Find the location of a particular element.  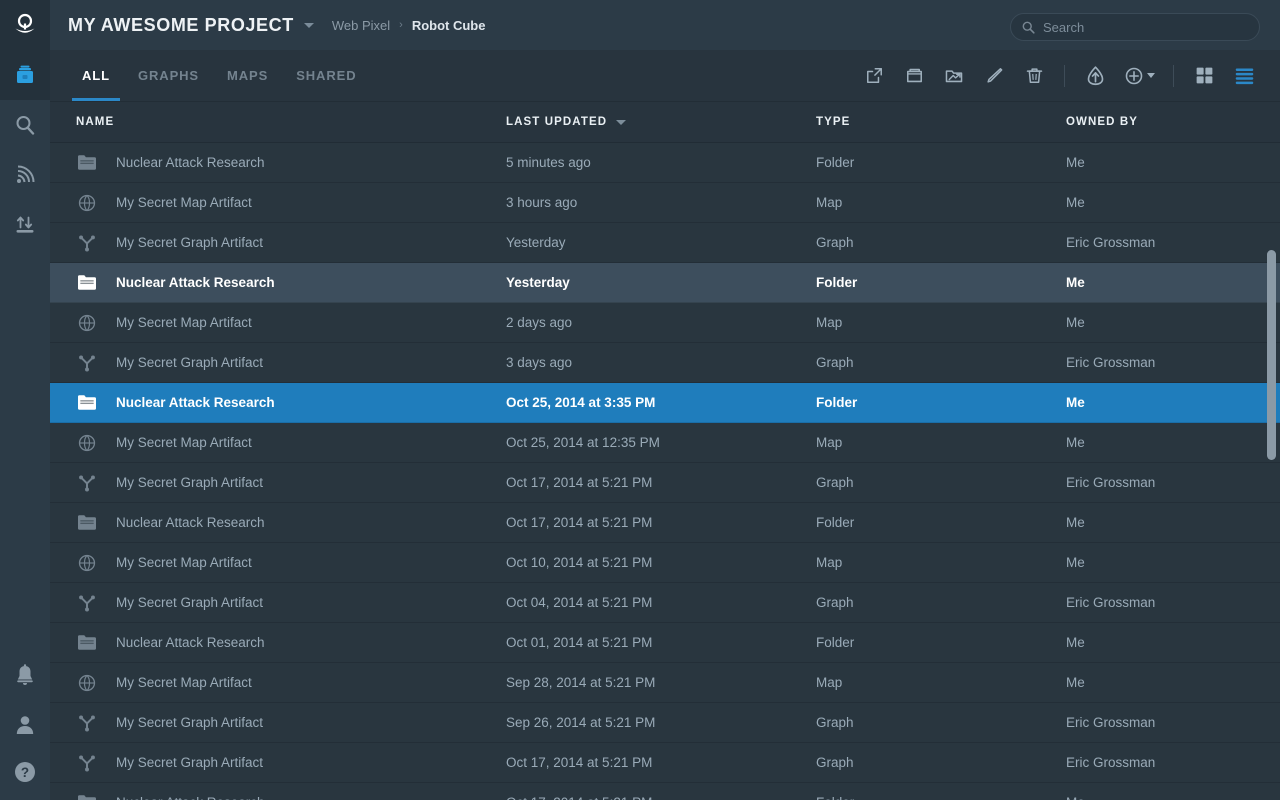

sidebar-item-search is located at coordinates (25, 125).